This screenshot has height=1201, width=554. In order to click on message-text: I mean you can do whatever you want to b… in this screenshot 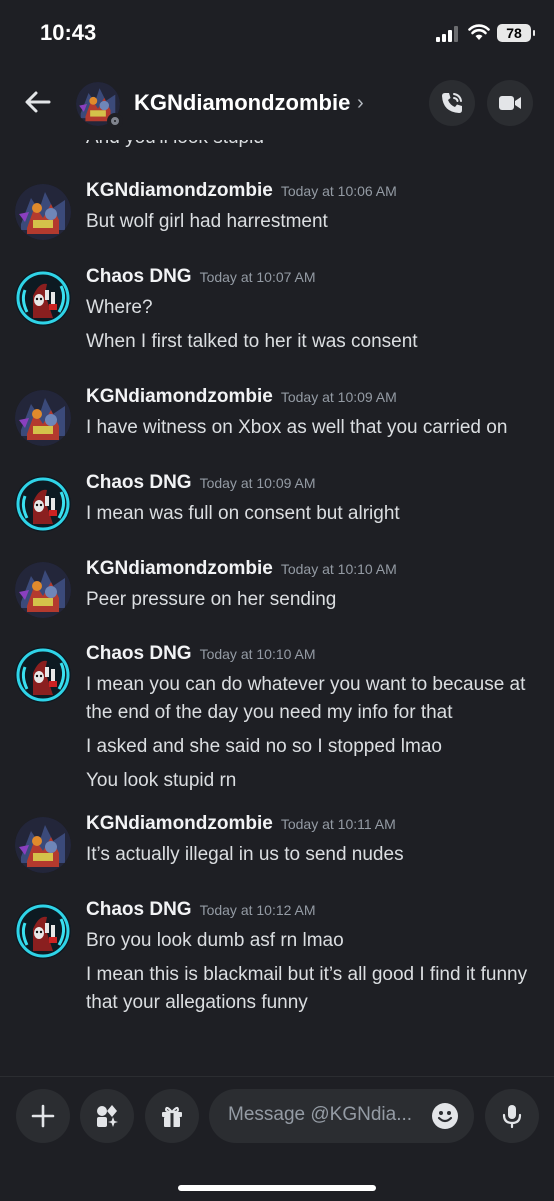, I will do `click(306, 698)`.